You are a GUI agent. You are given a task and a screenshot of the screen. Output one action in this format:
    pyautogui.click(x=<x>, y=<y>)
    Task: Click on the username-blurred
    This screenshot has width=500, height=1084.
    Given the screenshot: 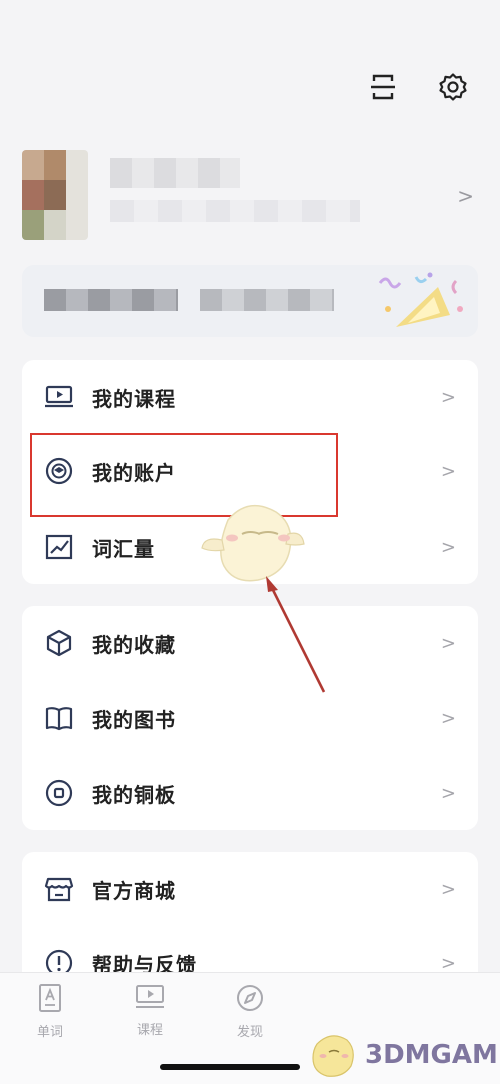 What is the action you would take?
    pyautogui.click(x=175, y=173)
    